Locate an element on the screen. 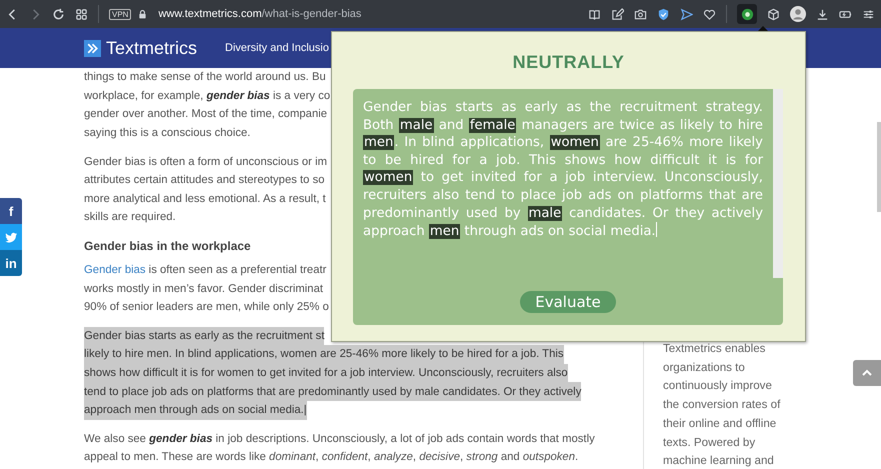  paragraph-line: likely to hire men. In blind applications, women are 25-46% more likely to be hired for a job. This is located at coordinates (324, 354).